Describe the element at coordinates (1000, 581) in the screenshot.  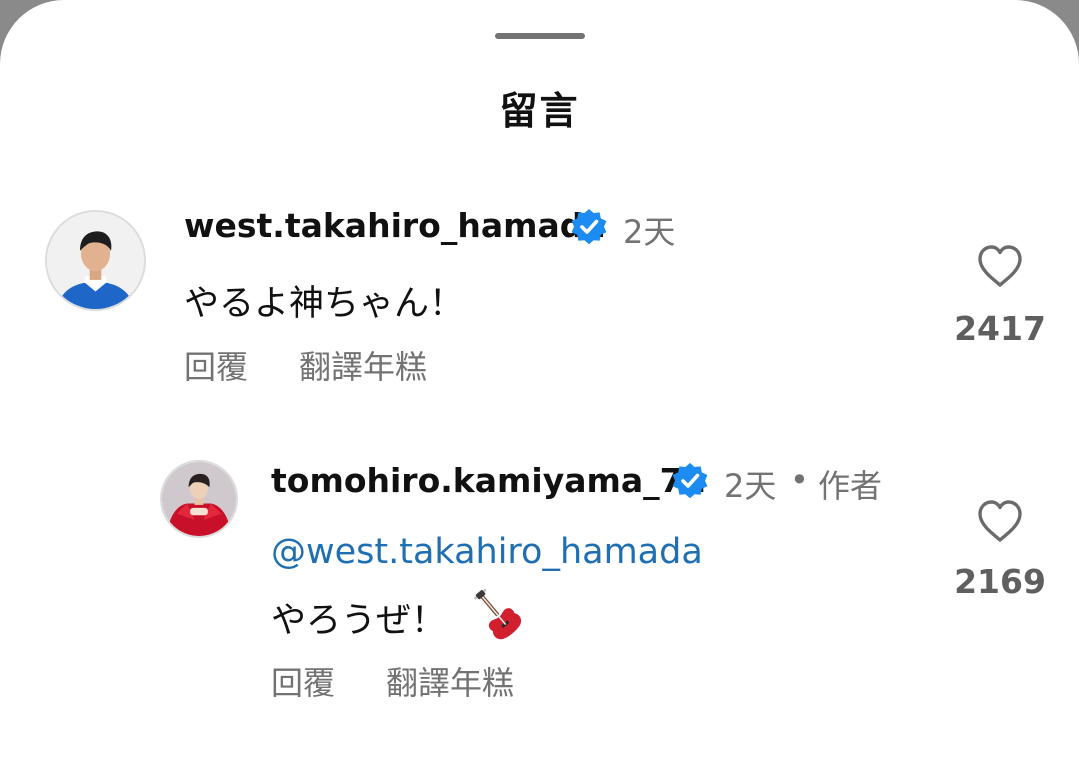
I see `like-count: 2169` at that location.